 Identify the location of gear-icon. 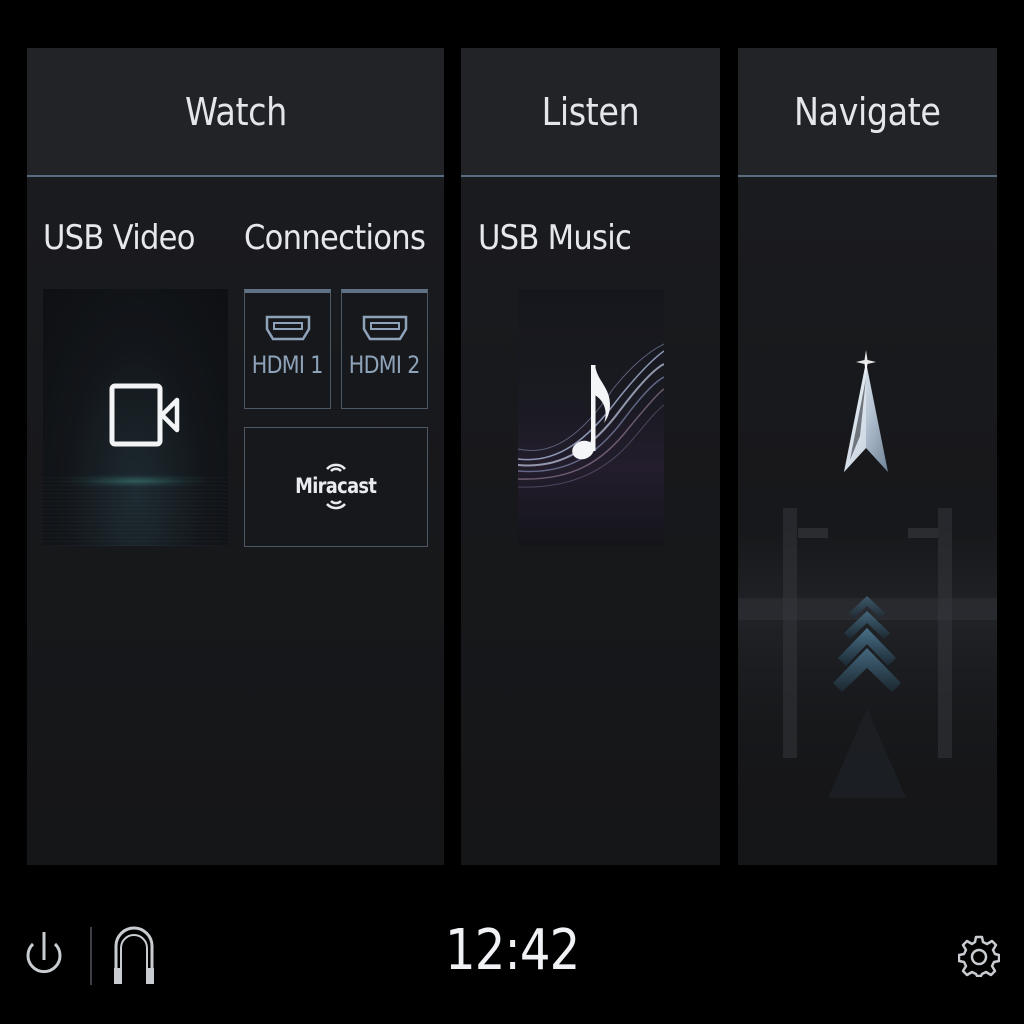
(979, 956).